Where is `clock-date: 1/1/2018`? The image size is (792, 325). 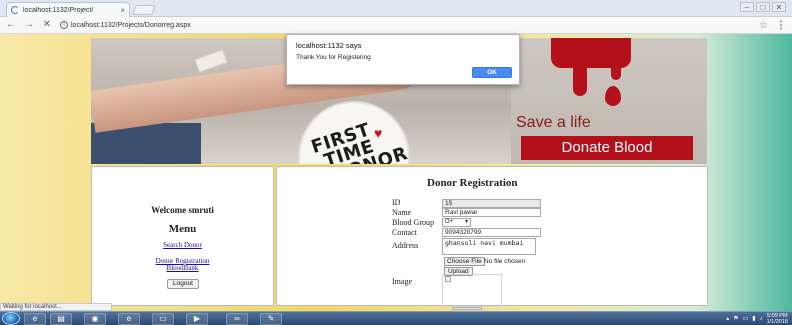 clock-date: 1/1/2018 is located at coordinates (777, 321).